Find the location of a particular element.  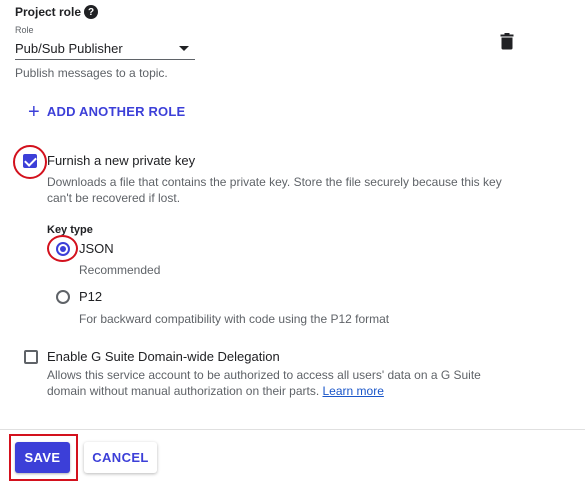

json-option-label: JSON is located at coordinates (96, 248).